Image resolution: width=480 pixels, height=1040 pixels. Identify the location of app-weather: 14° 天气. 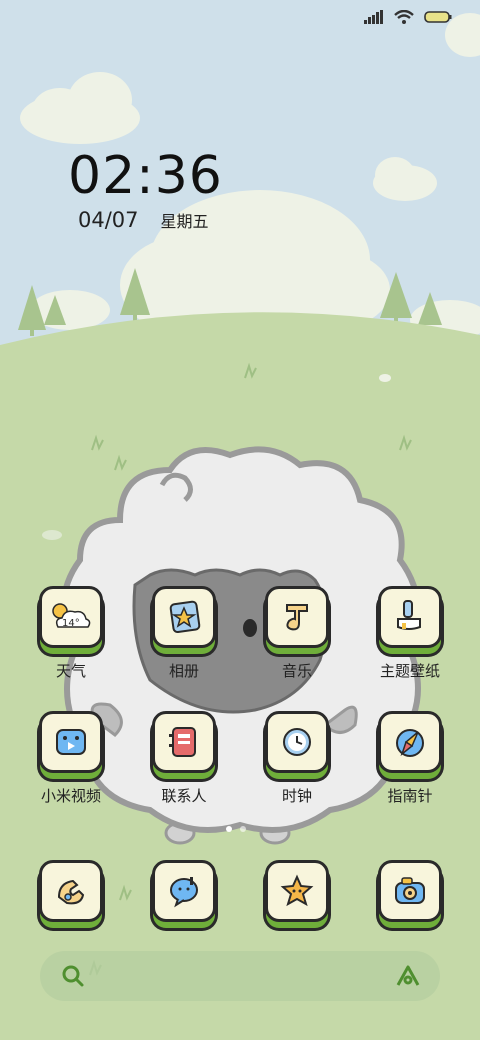
(71, 633).